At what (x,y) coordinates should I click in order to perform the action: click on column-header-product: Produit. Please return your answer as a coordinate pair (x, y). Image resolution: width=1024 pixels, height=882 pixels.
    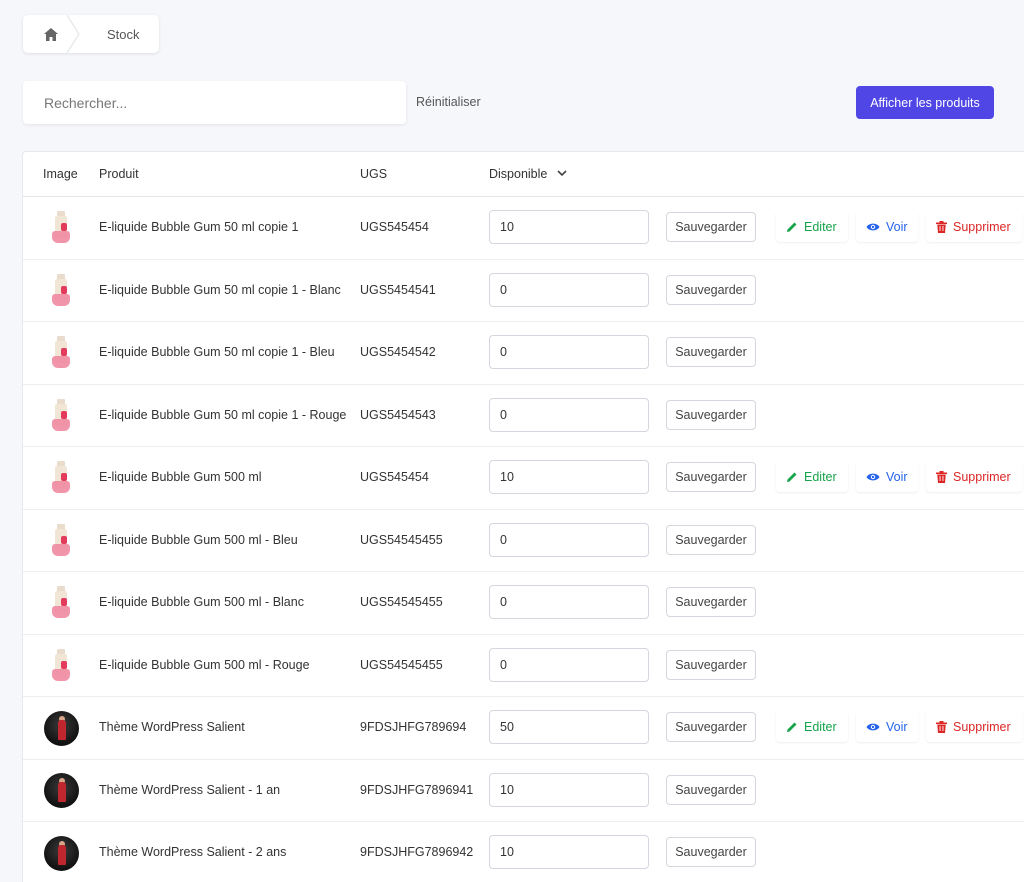
    Looking at the image, I should click on (119, 174).